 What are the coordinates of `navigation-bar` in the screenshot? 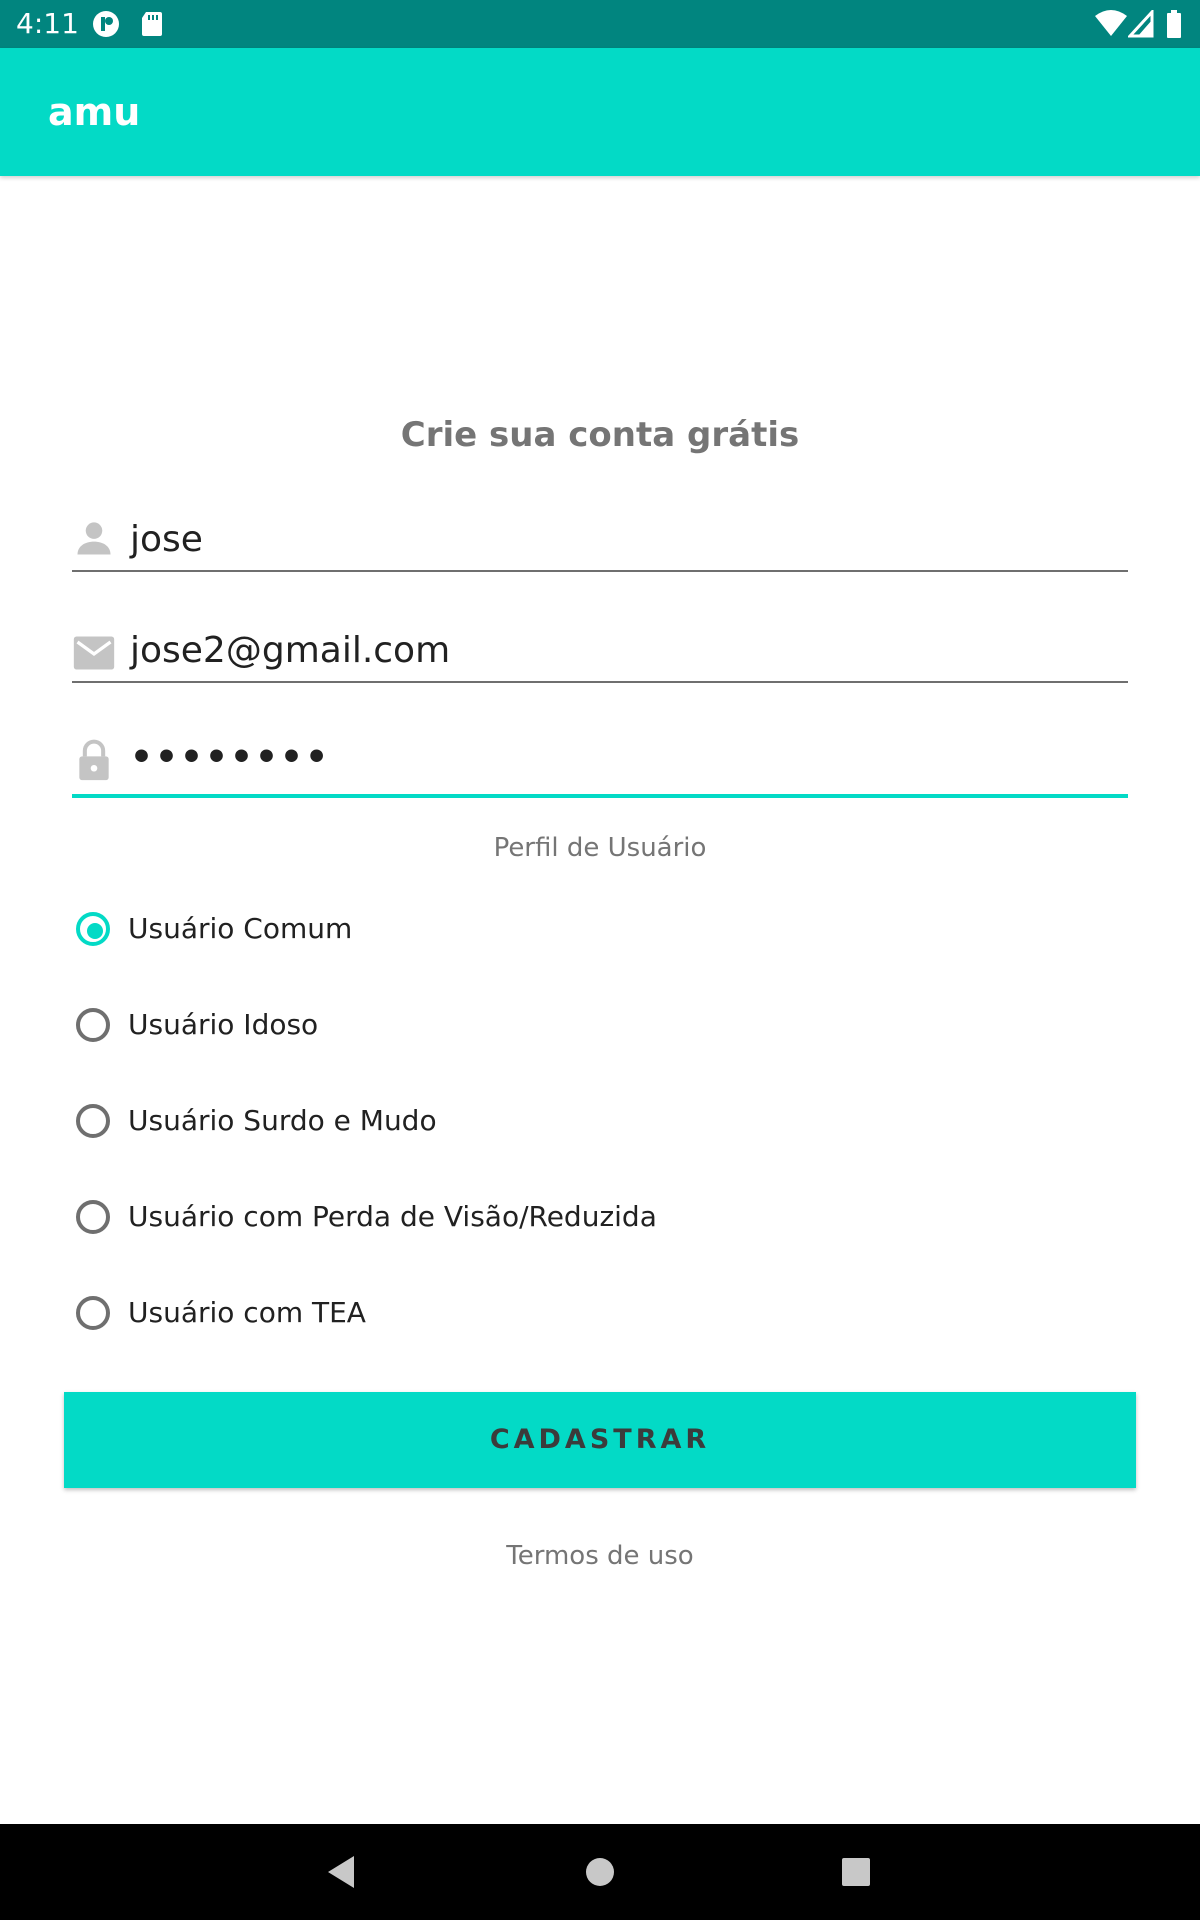 It's located at (600, 1872).